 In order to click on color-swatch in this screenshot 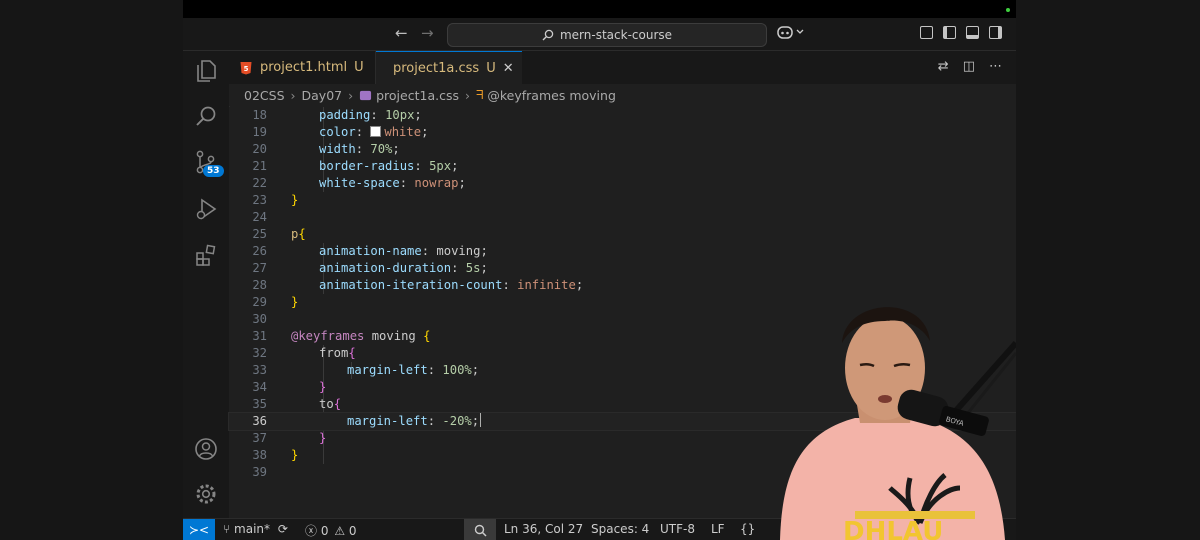, I will do `click(376, 131)`.